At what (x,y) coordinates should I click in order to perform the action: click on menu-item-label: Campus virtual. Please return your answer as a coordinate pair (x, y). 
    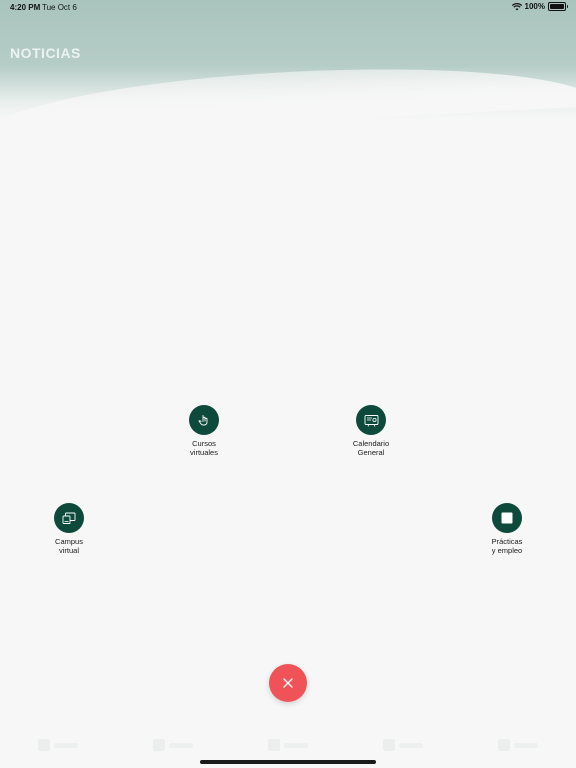
    Looking at the image, I should click on (69, 546).